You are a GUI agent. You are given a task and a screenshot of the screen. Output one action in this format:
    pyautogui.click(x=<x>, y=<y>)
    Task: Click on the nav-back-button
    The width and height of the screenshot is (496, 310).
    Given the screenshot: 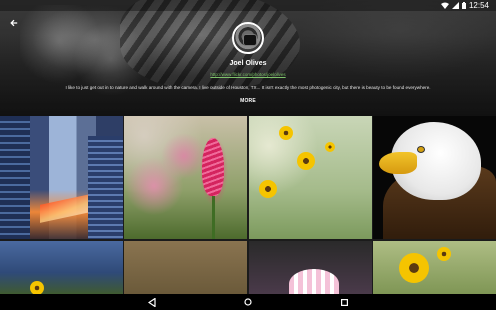 What is the action you would take?
    pyautogui.click(x=152, y=302)
    